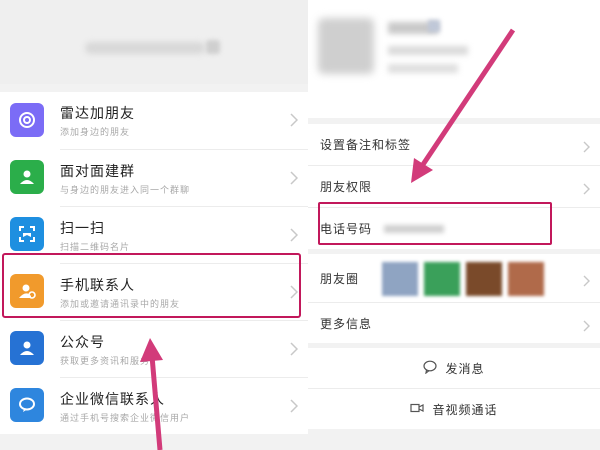 This screenshot has width=600, height=450. Describe the element at coordinates (435, 223) in the screenshot. I see `phone-number-highlight-box` at that location.